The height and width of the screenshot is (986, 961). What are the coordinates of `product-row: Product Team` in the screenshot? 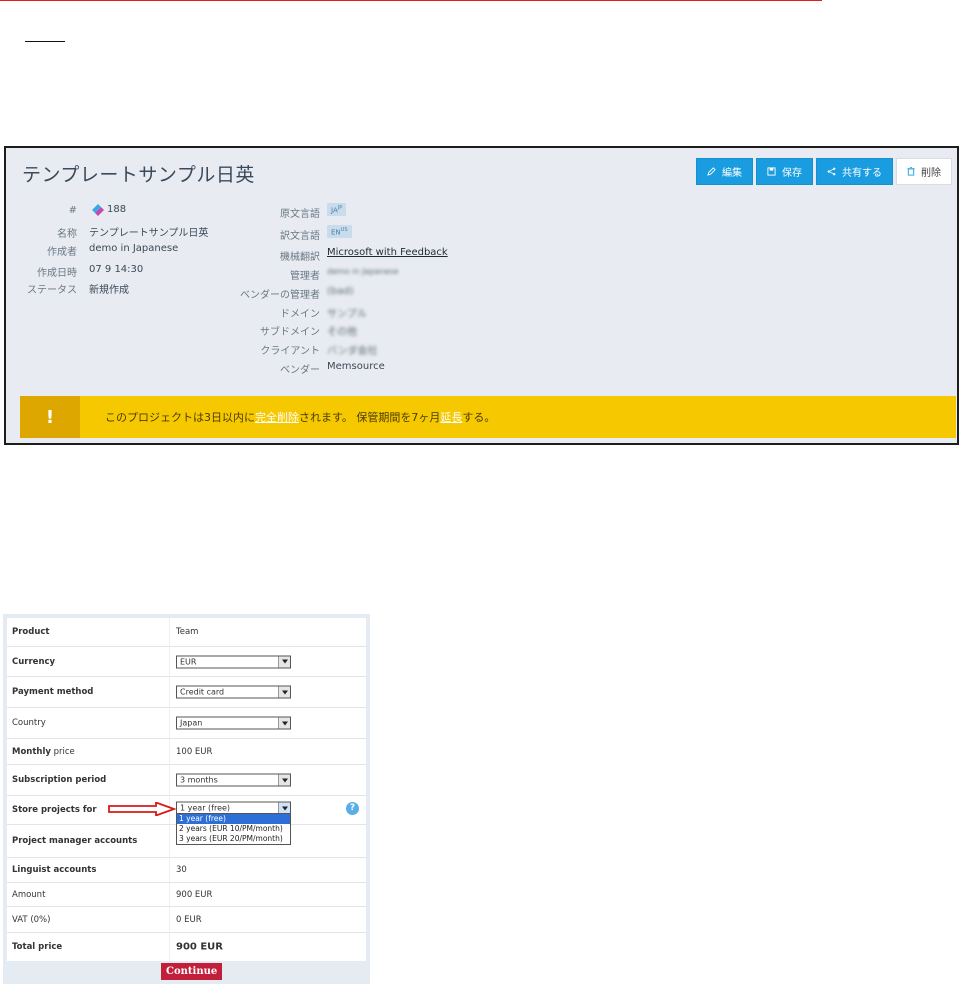 It's located at (186, 632).